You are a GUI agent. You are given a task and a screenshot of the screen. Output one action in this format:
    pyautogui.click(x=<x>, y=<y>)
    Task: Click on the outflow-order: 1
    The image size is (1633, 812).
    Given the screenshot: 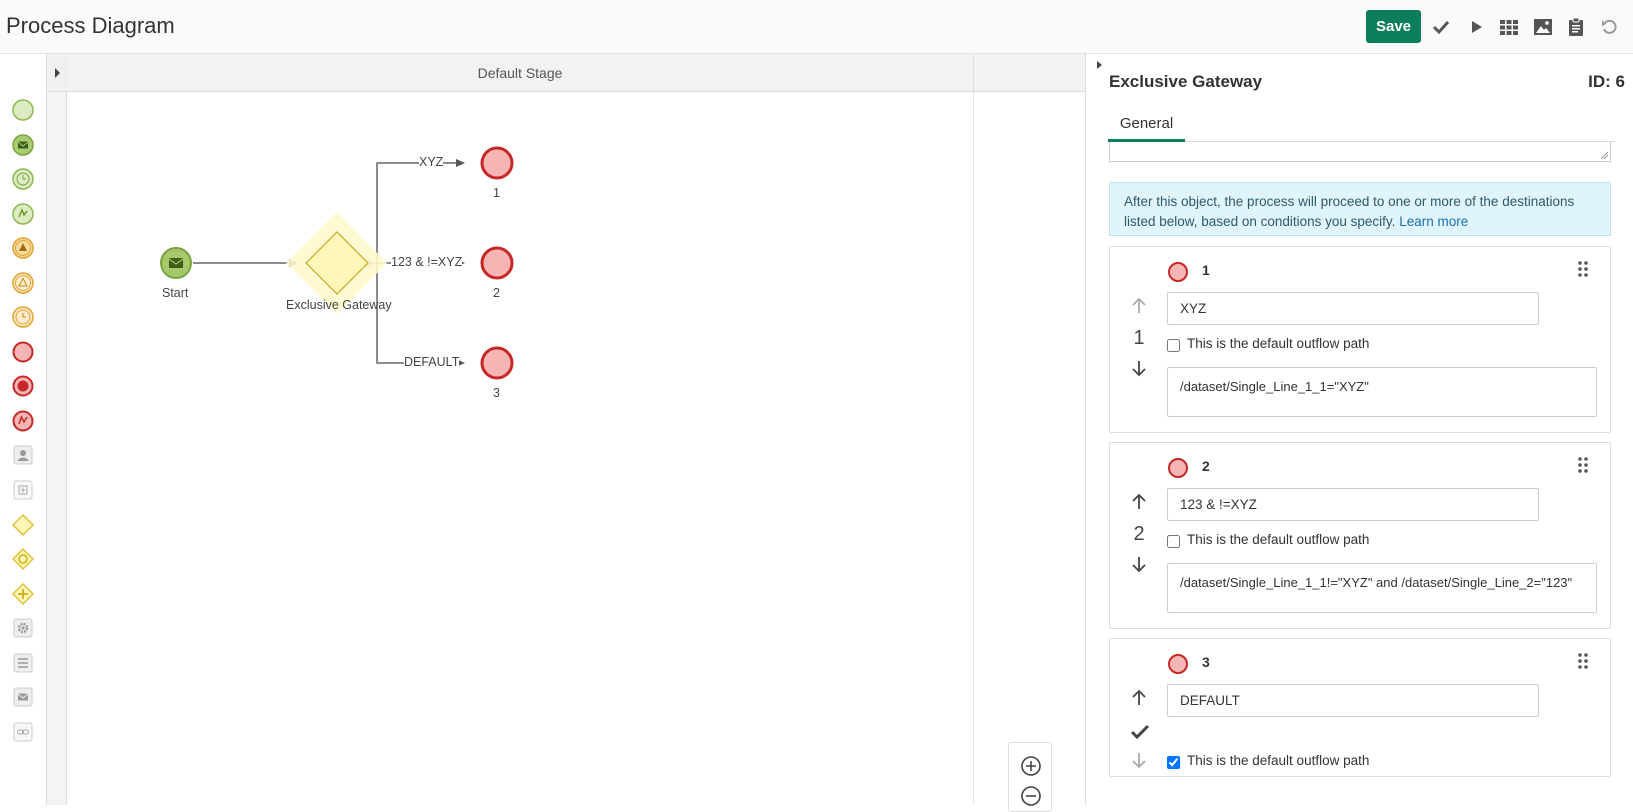 What is the action you would take?
    pyautogui.click(x=1139, y=338)
    